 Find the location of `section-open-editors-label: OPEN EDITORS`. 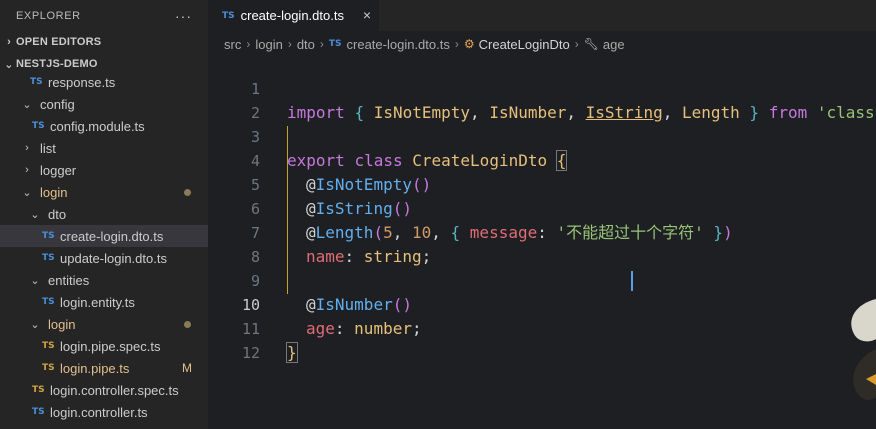

section-open-editors-label: OPEN EDITORS is located at coordinates (59, 42).